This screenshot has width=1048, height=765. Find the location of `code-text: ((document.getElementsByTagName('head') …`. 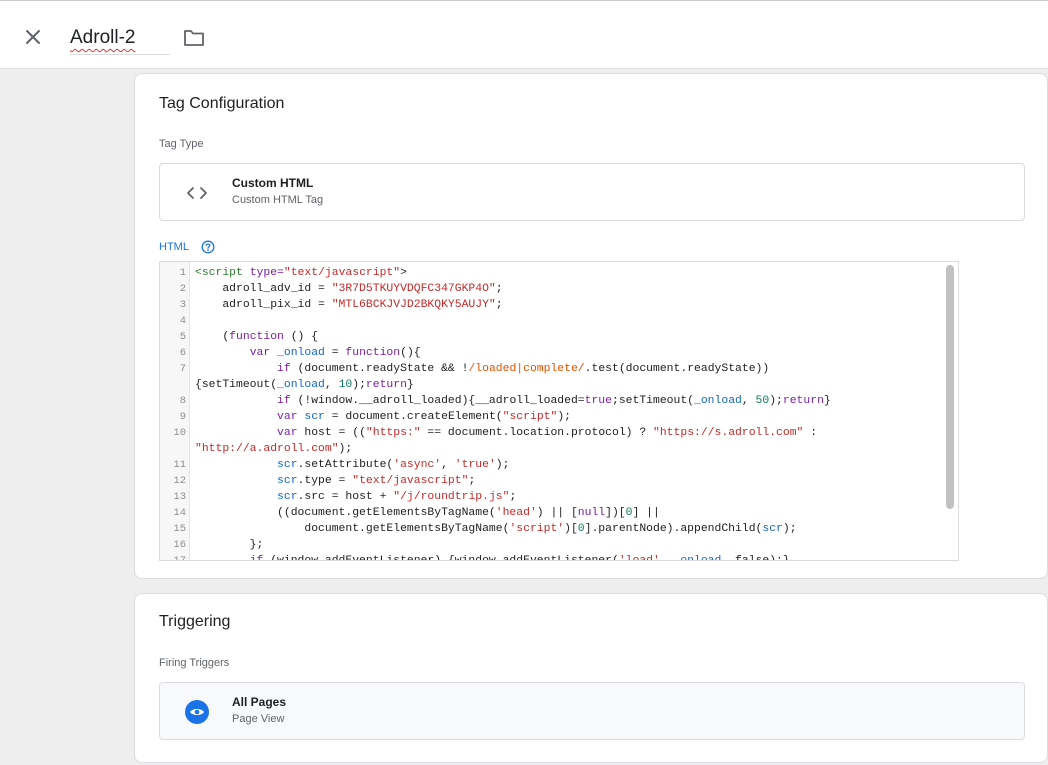

code-text: ((document.getElementsByTagName('head') … is located at coordinates (427, 513).